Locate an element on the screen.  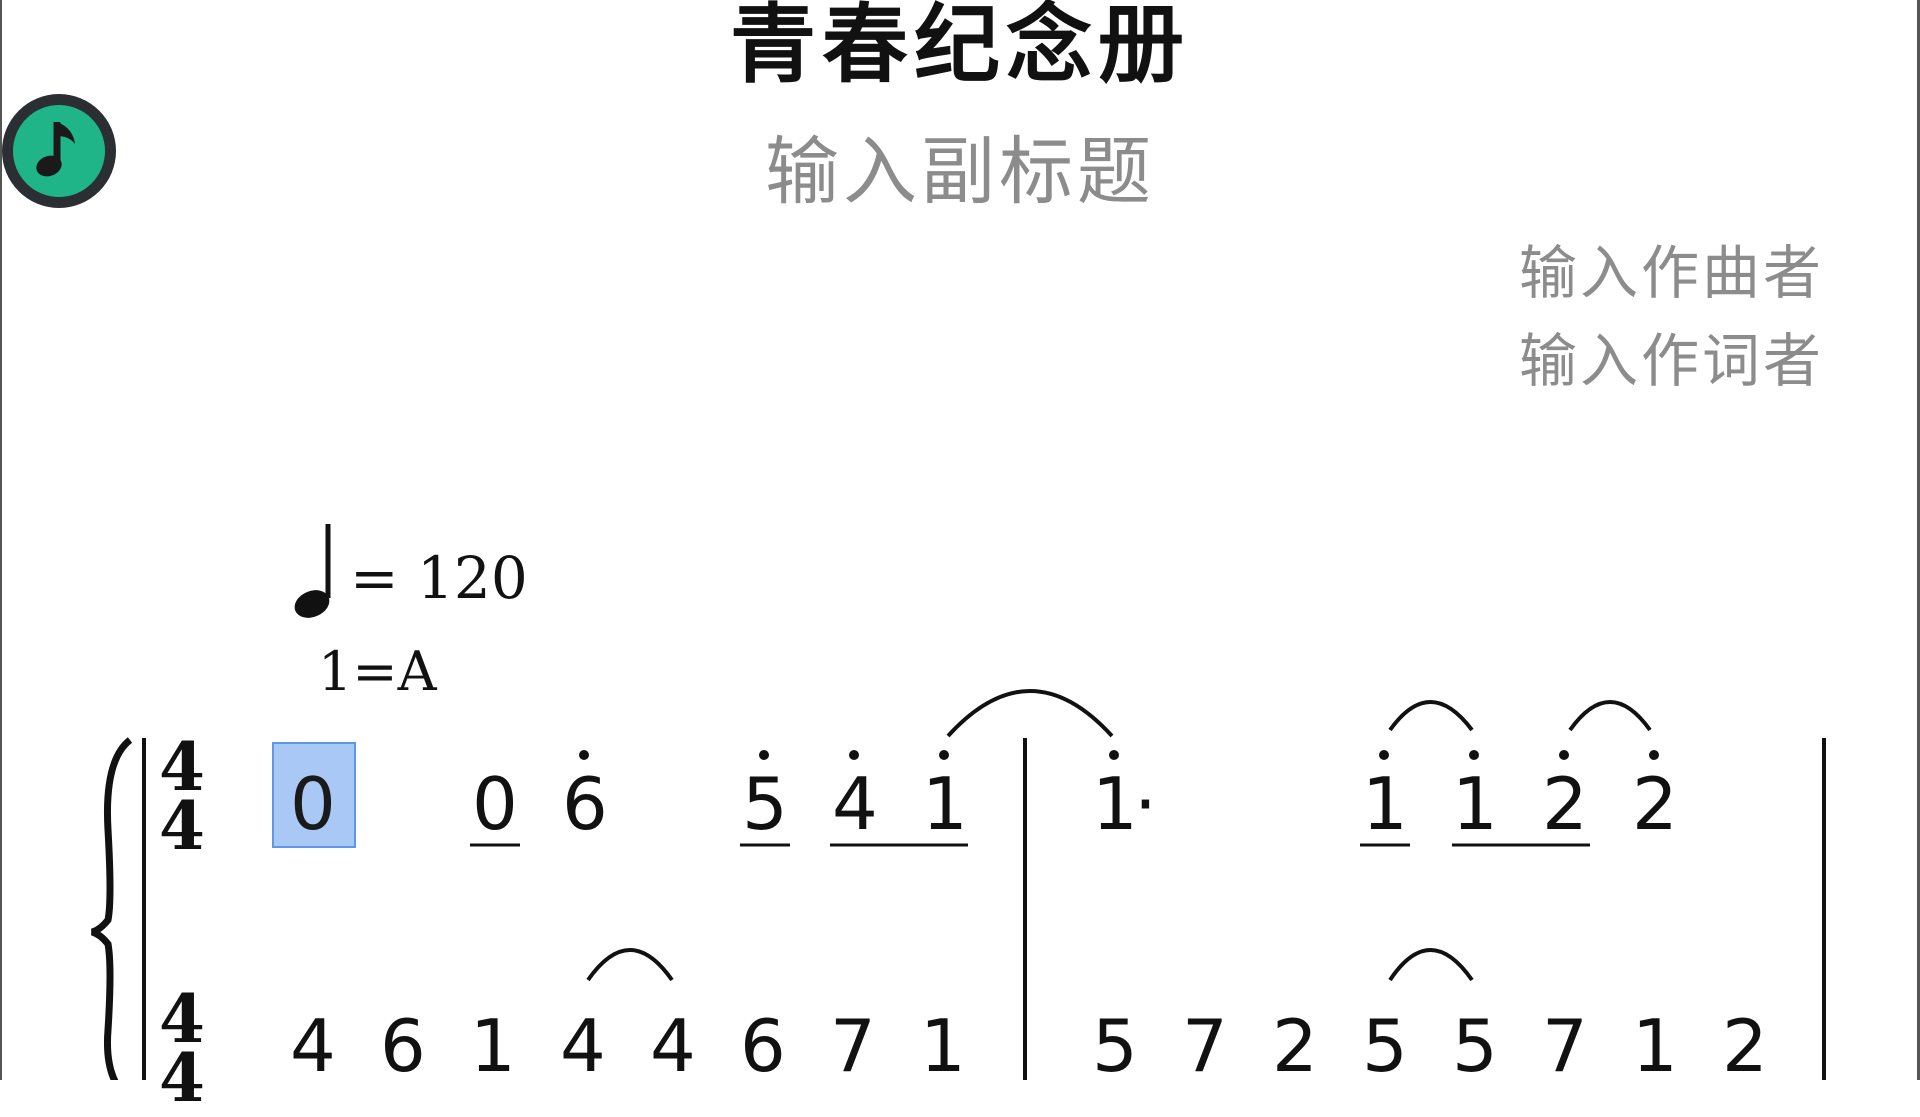
time-signature-upper: 4 4 is located at coordinates (182, 800).